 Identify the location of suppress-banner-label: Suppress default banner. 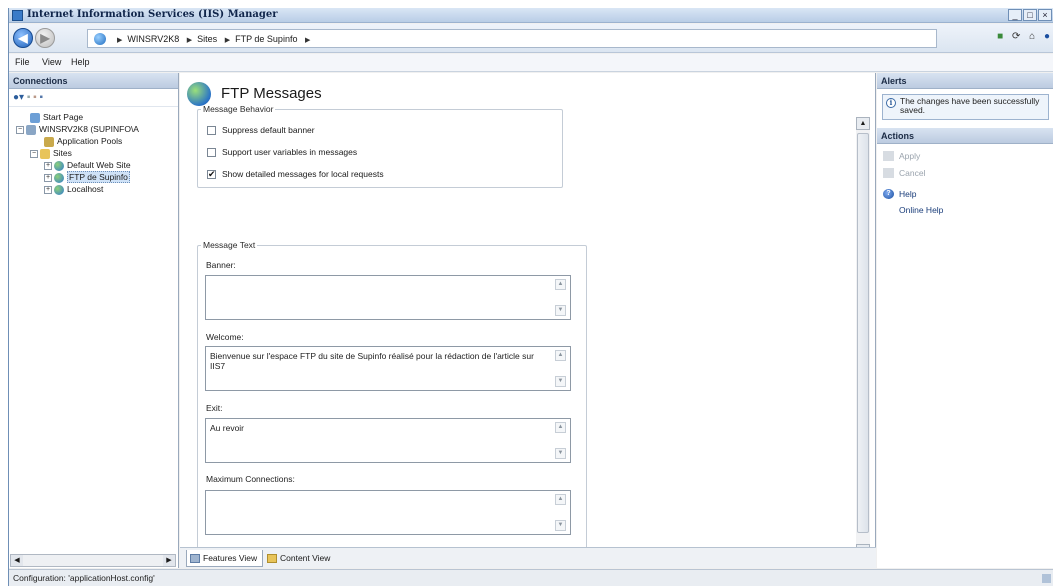
(268, 130).